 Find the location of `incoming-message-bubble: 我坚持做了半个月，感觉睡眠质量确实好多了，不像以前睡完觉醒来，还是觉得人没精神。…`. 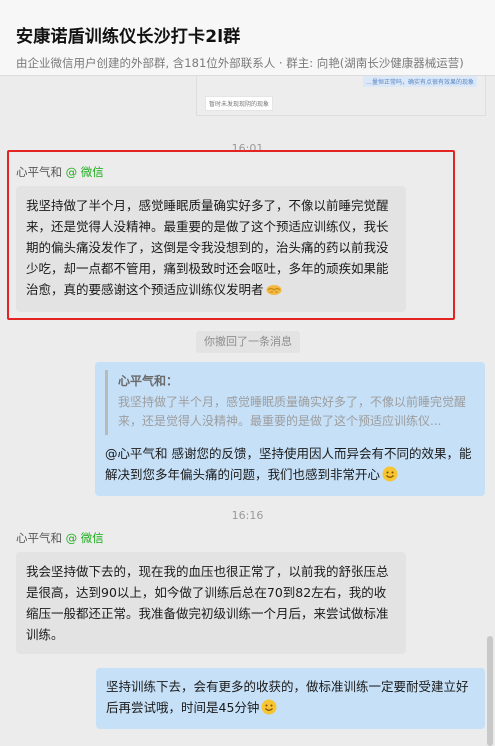

incoming-message-bubble: 我坚持做了半个月，感觉睡眠质量确实好多了，不像以前睡完觉醒来，还是觉得人没精神。… is located at coordinates (211, 249).